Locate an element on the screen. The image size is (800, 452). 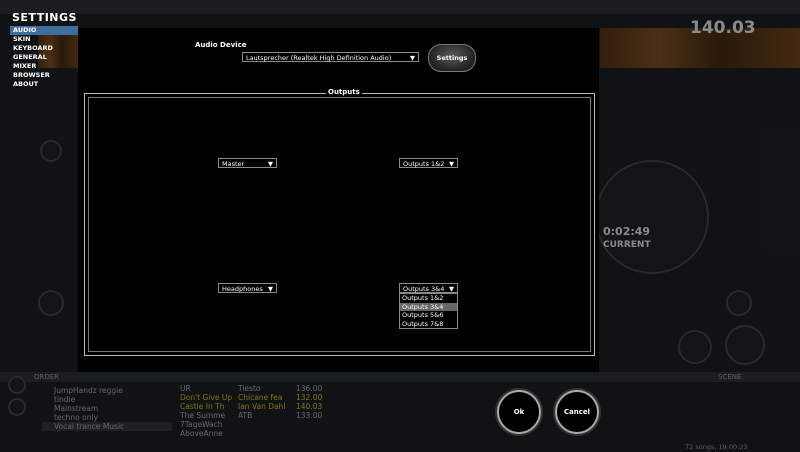
outputs-title: Outputs is located at coordinates (344, 92).